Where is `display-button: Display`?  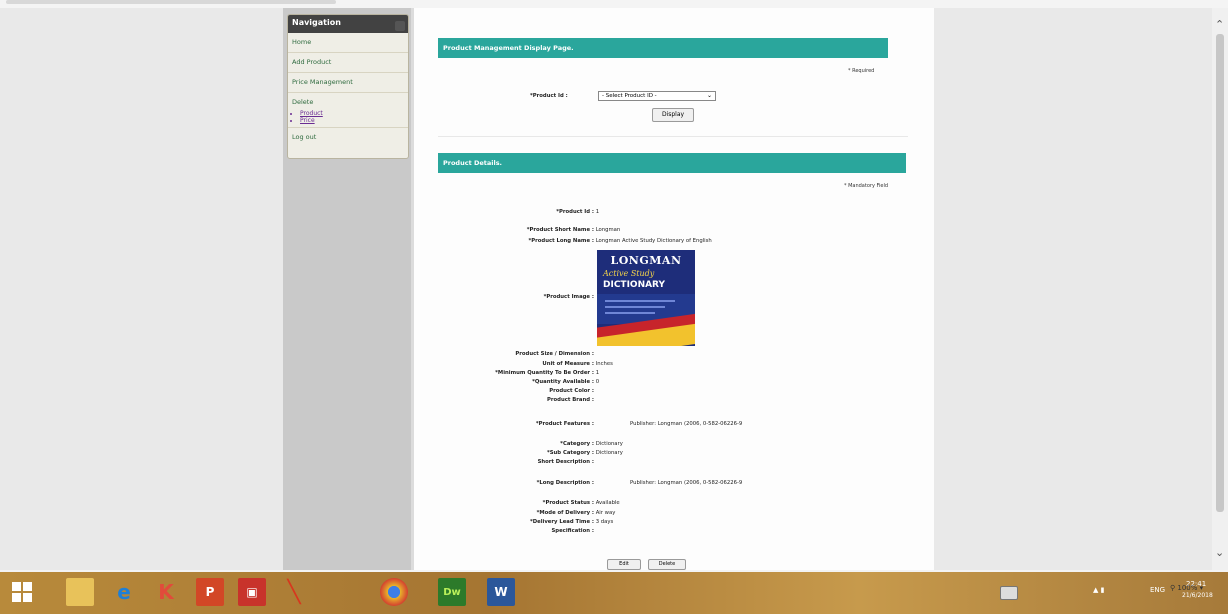 display-button: Display is located at coordinates (673, 115).